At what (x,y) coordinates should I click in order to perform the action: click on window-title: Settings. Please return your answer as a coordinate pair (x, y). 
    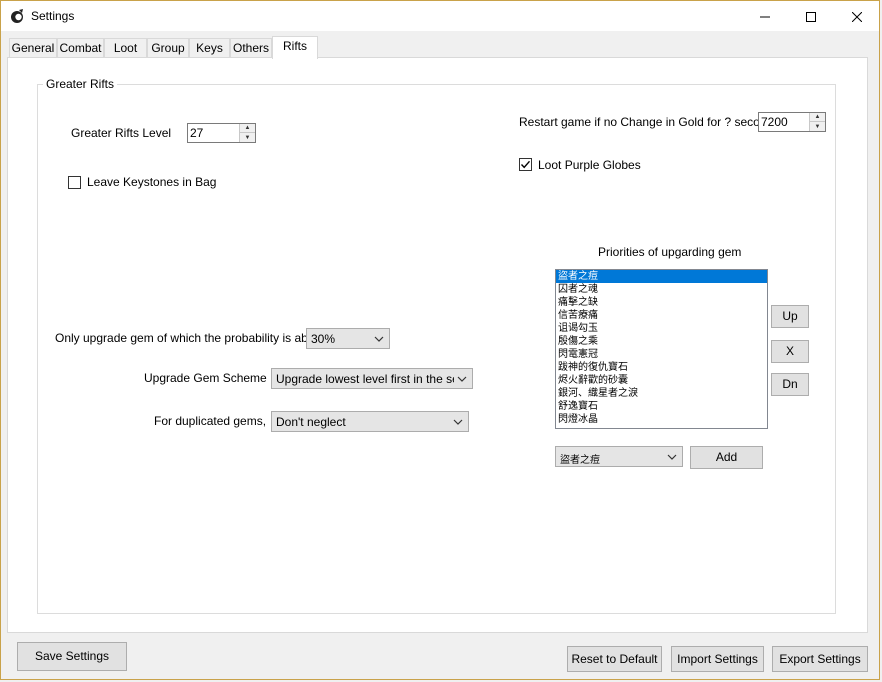
    Looking at the image, I should click on (53, 16).